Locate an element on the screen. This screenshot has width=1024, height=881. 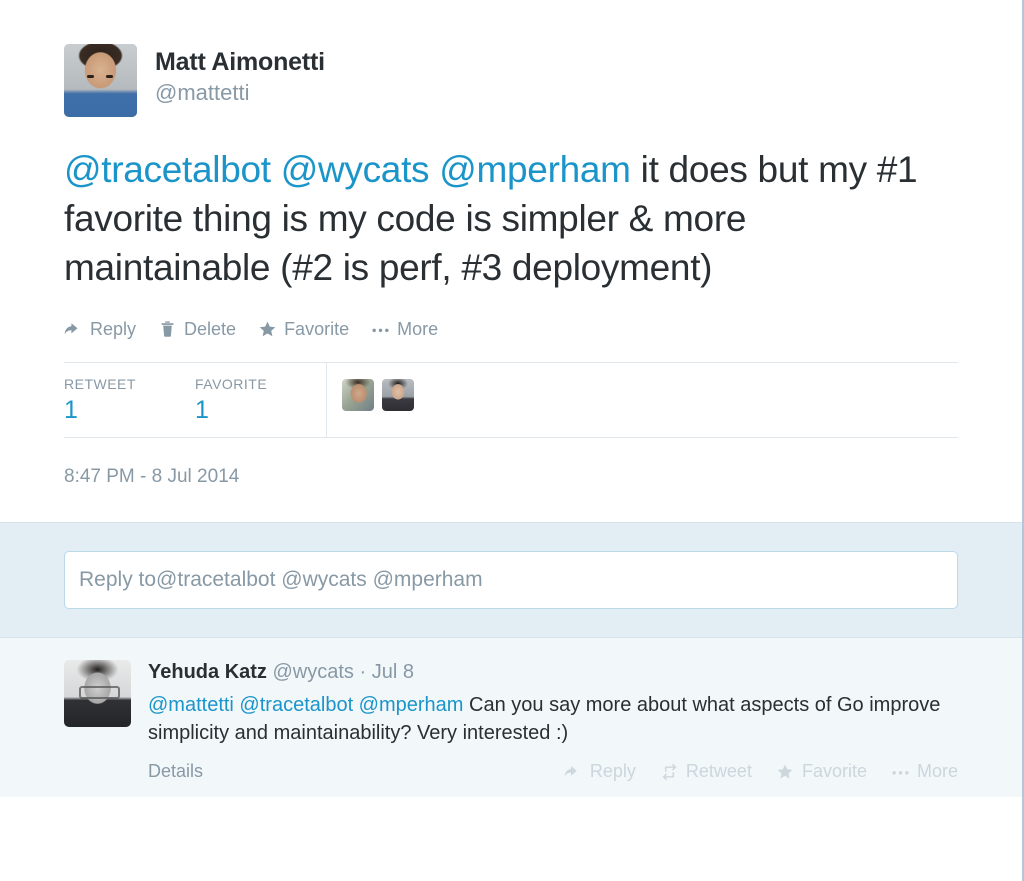
more-button: More is located at coordinates (404, 329).